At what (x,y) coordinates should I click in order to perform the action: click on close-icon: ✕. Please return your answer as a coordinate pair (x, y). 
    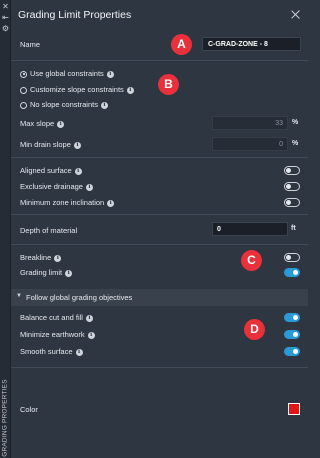
    Looking at the image, I should click on (5, 6).